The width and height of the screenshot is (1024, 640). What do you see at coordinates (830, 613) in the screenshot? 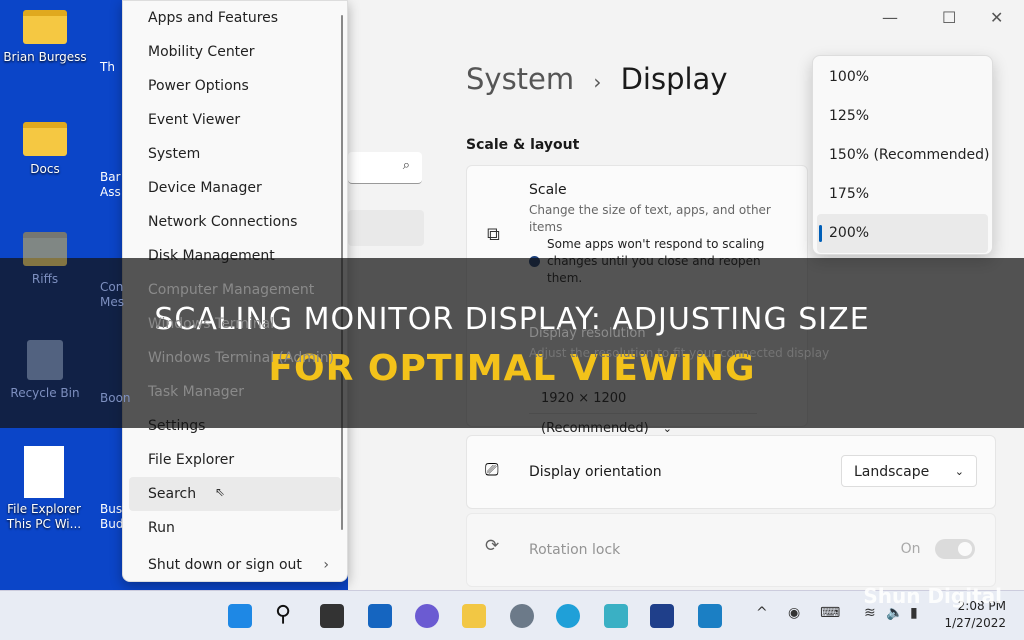
I see `keyboard-icon: ⌨` at bounding box center [830, 613].